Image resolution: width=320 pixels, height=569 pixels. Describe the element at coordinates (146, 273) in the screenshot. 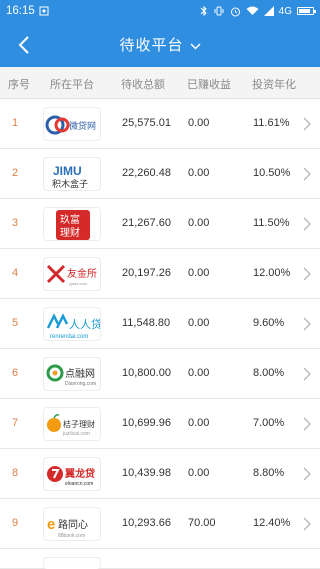

I see `pending-amount: 20,197.26` at that location.